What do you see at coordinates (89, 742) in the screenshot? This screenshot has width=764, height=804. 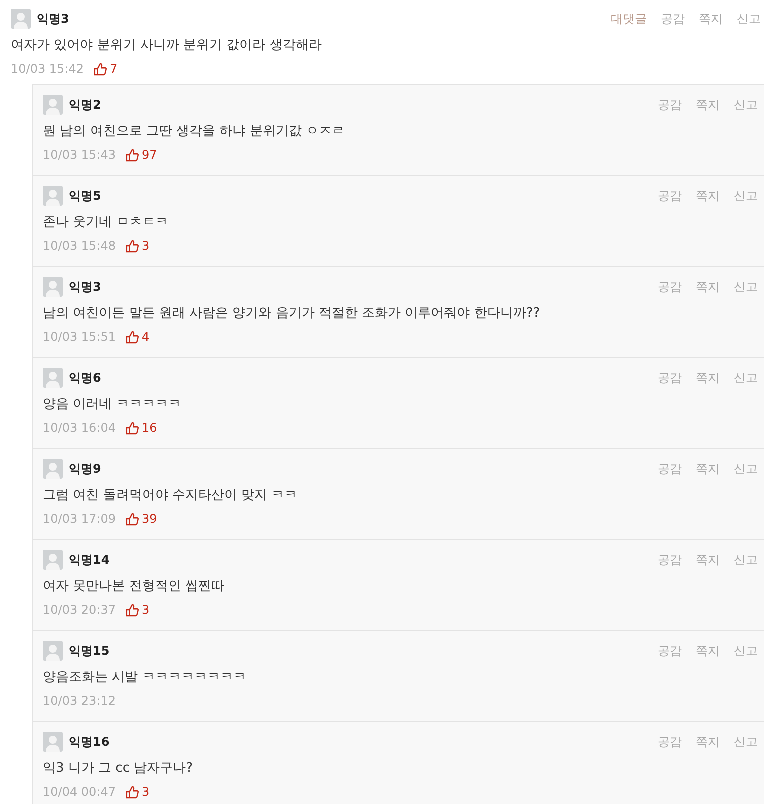 I see `author-name: 익명16` at bounding box center [89, 742].